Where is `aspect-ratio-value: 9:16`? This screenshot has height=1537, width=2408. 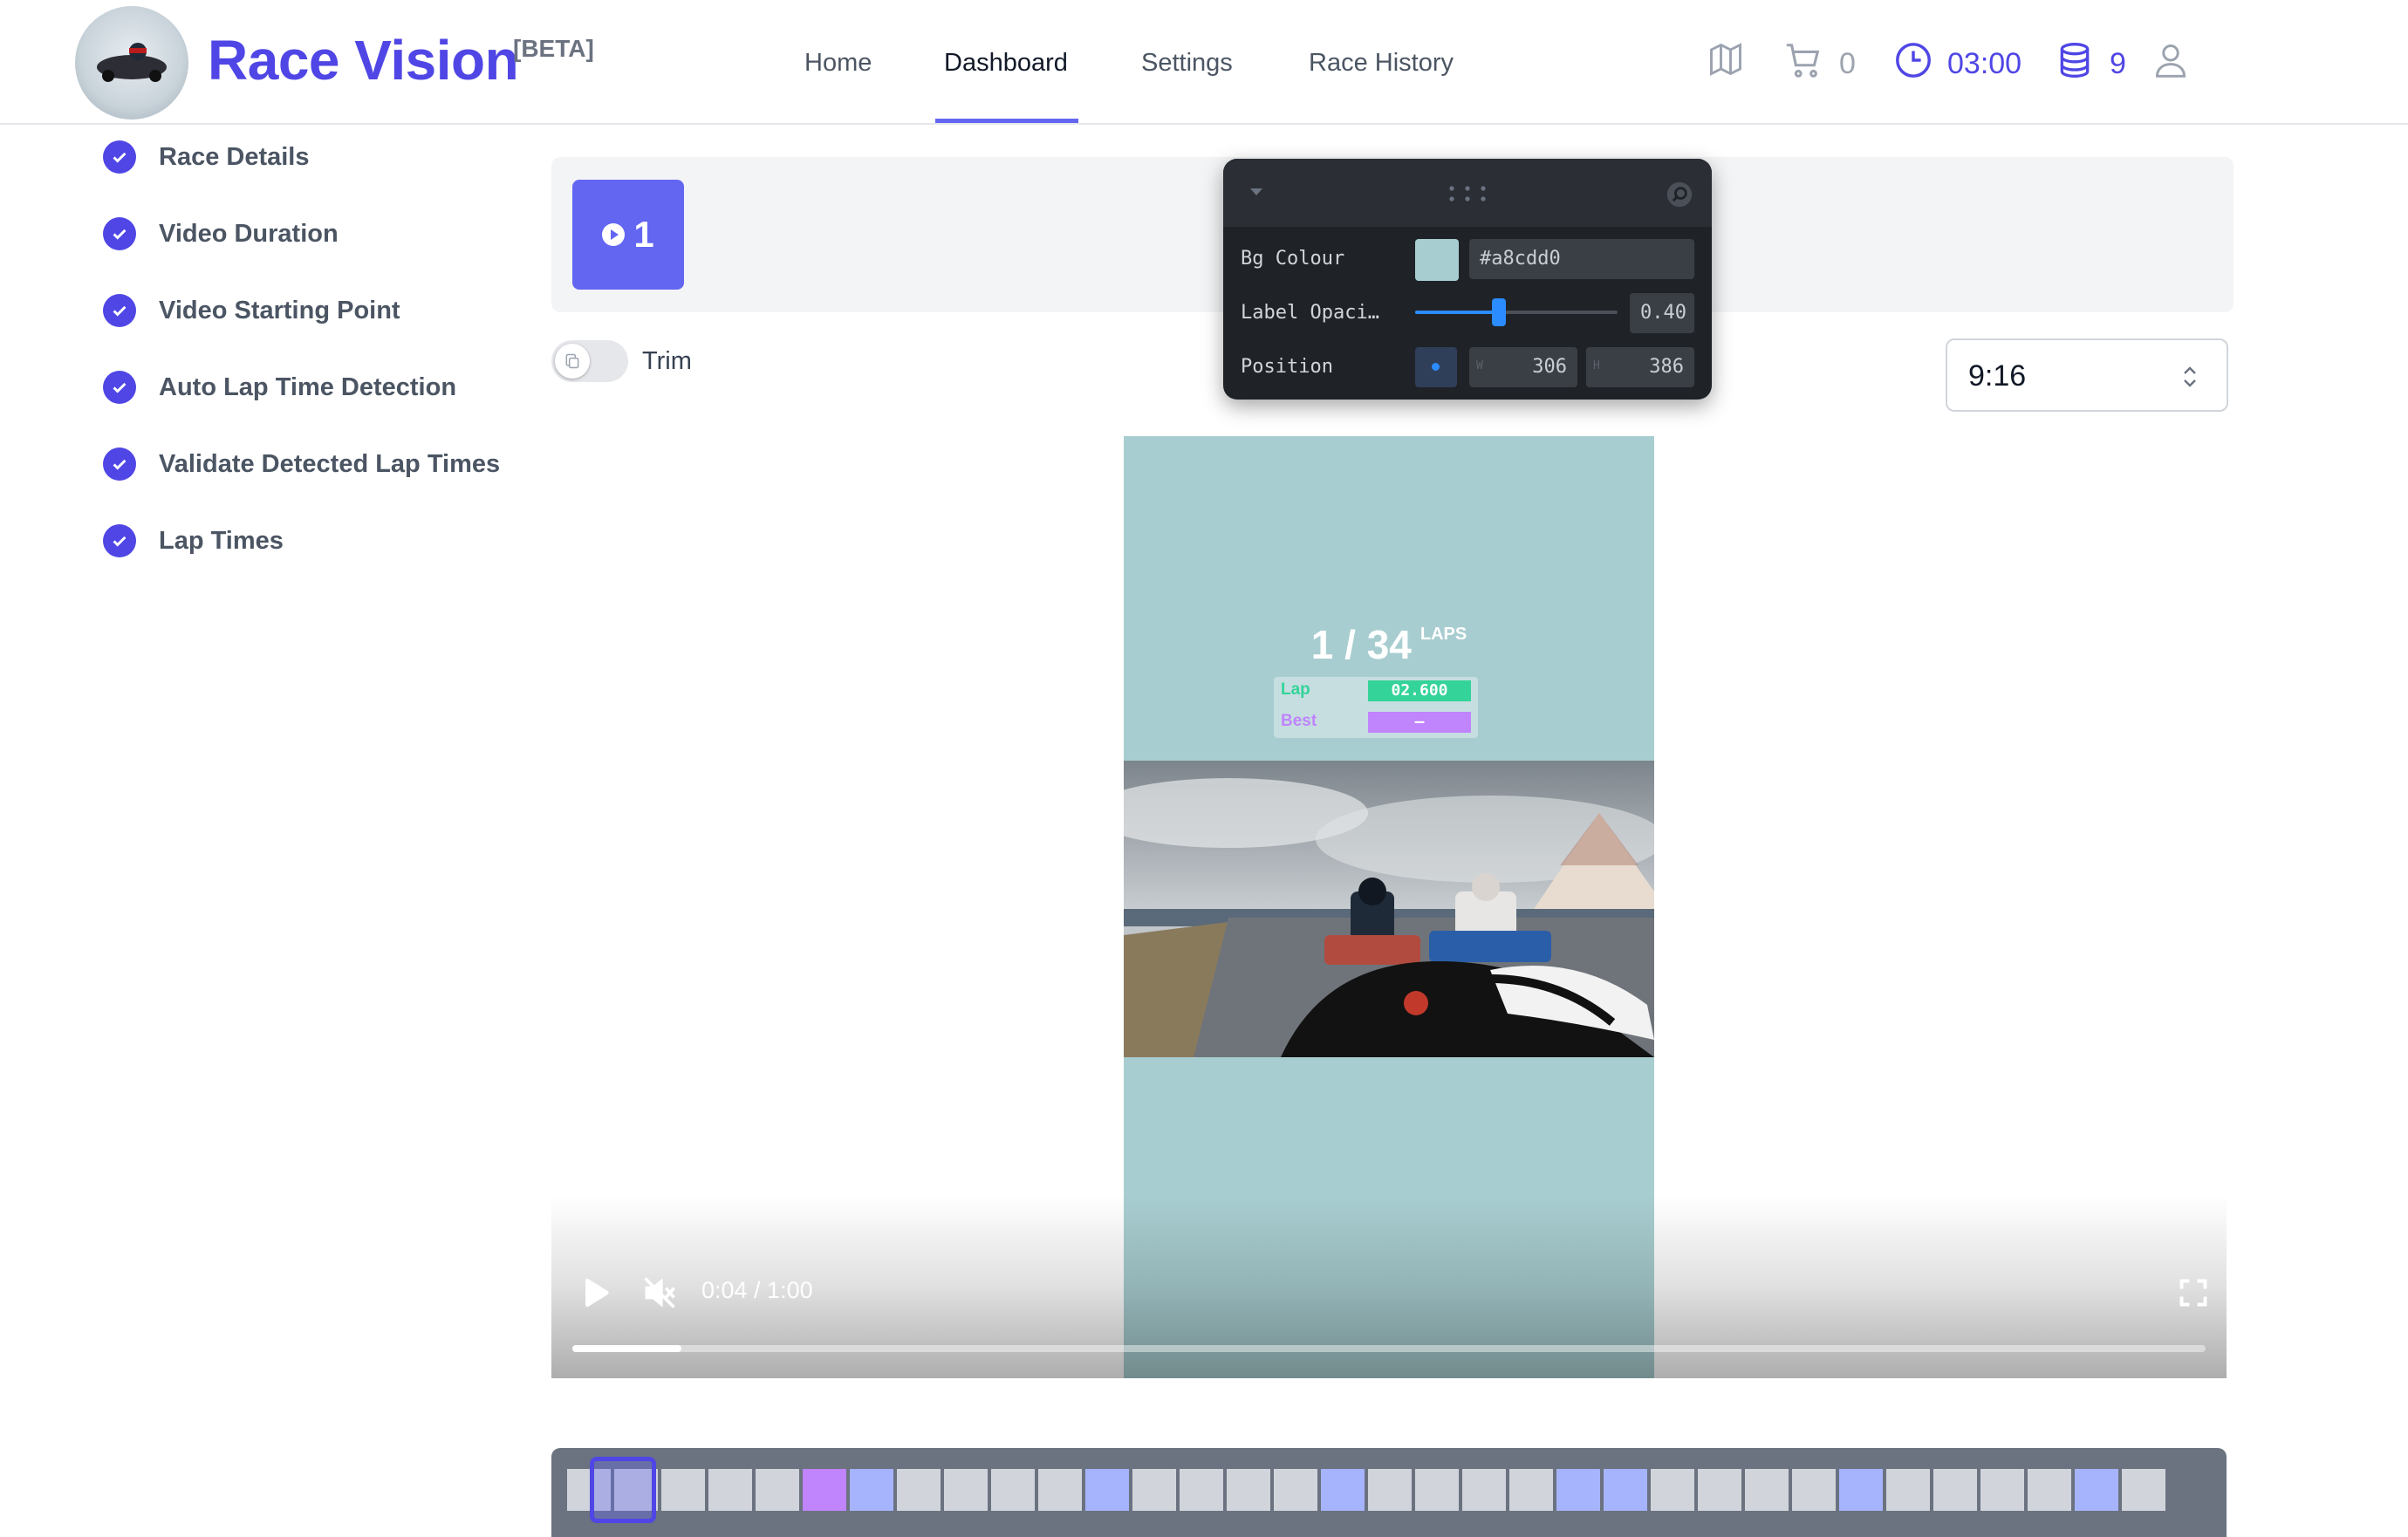
aspect-ratio-value: 9:16 is located at coordinates (1997, 376).